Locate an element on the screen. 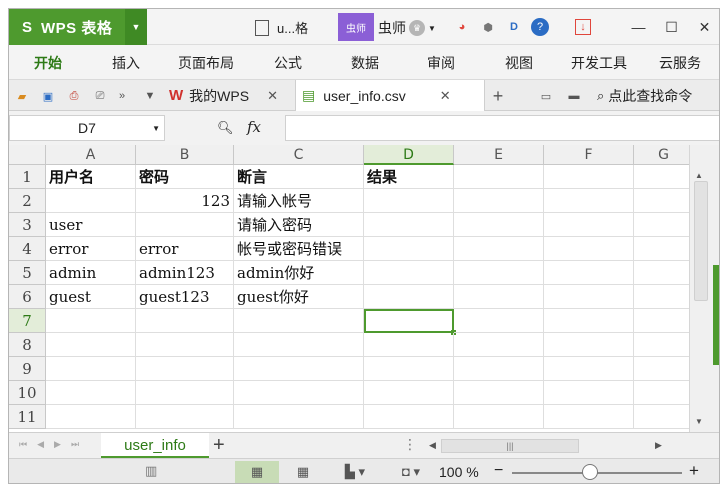 This screenshot has width=728, height=492. splitter-icon: ⋮ is located at coordinates (410, 444).